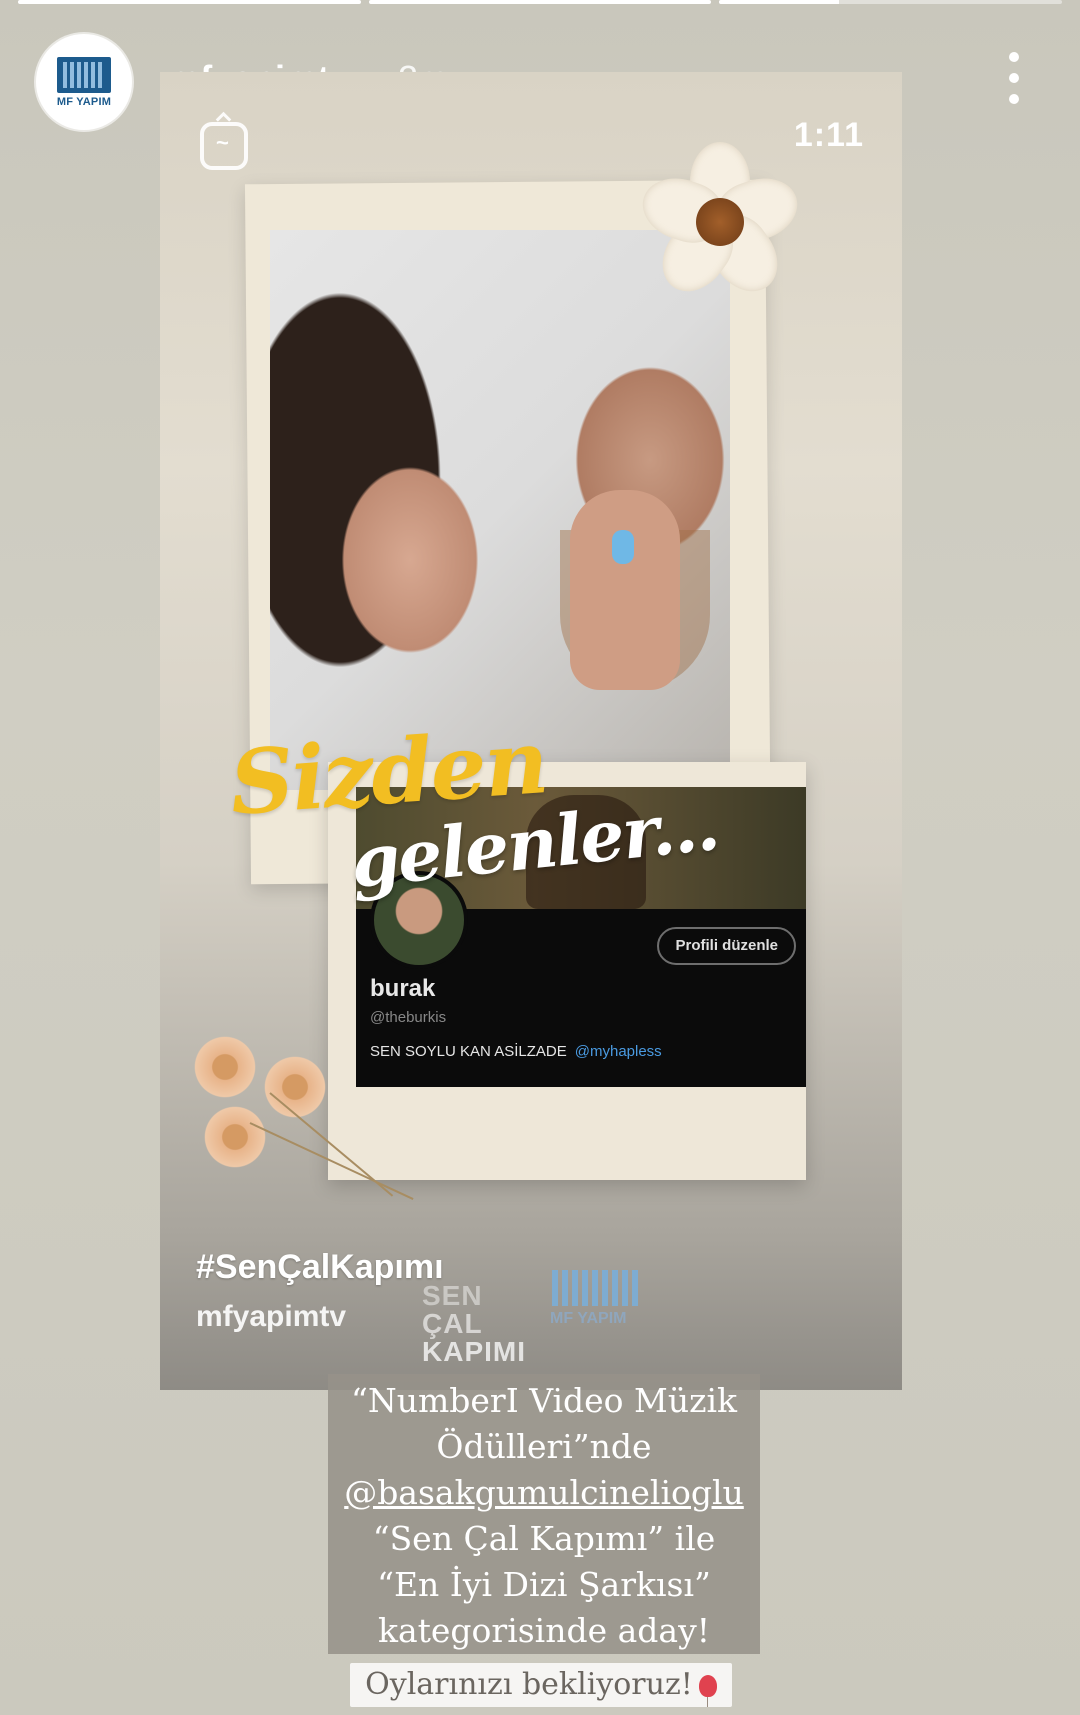 The image size is (1080, 1715). What do you see at coordinates (84, 101) in the screenshot?
I see `avatar-logo-text: MF YAPIM` at bounding box center [84, 101].